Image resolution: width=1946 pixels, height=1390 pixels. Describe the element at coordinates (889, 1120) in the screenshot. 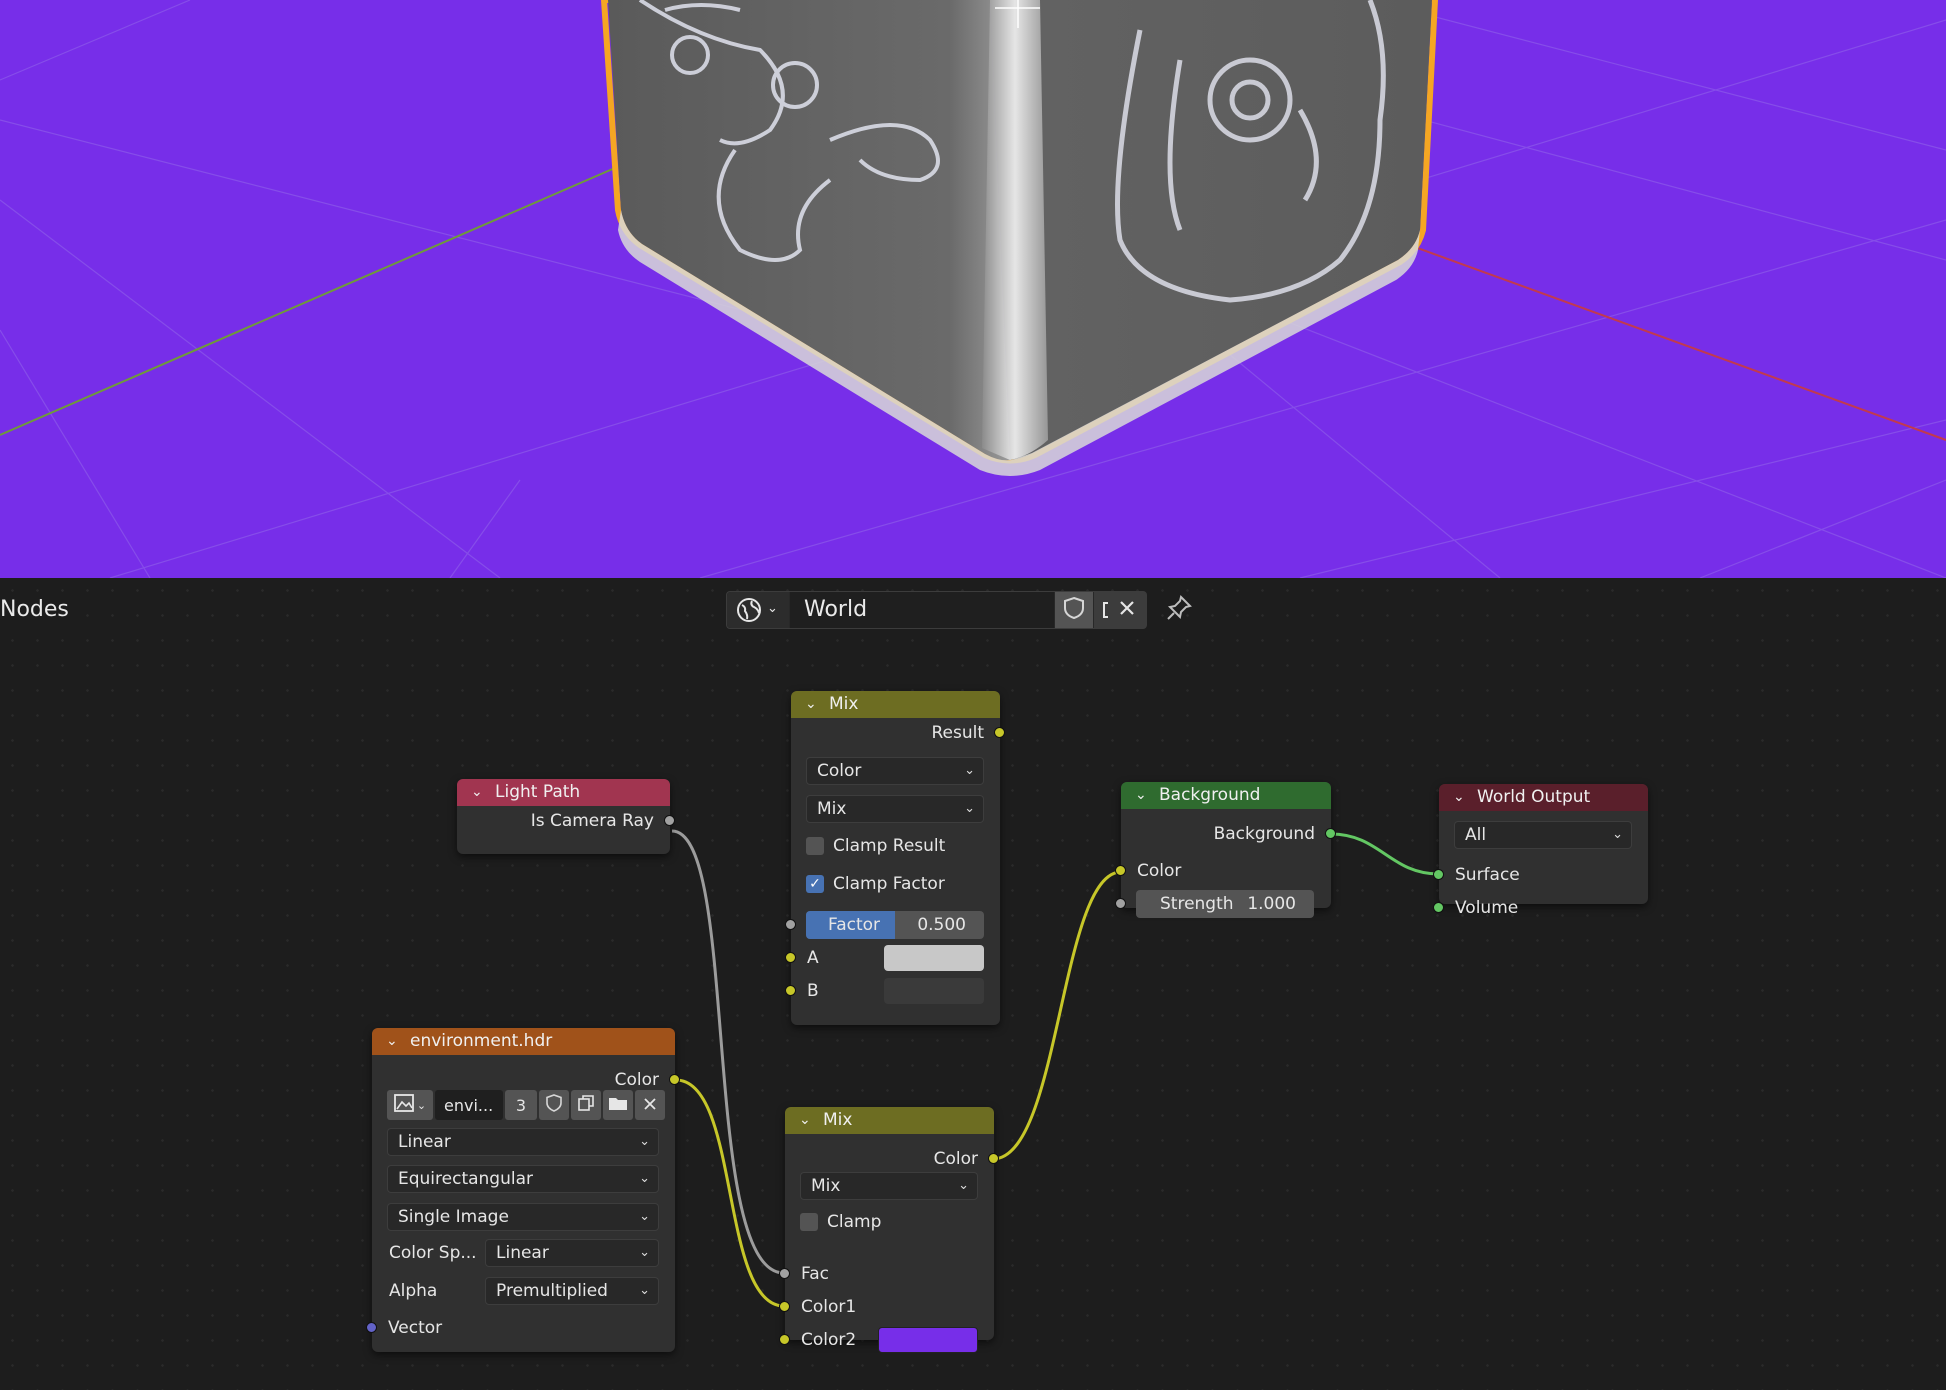

I see `mix-node-bottom-header: ⌄ Mix` at that location.